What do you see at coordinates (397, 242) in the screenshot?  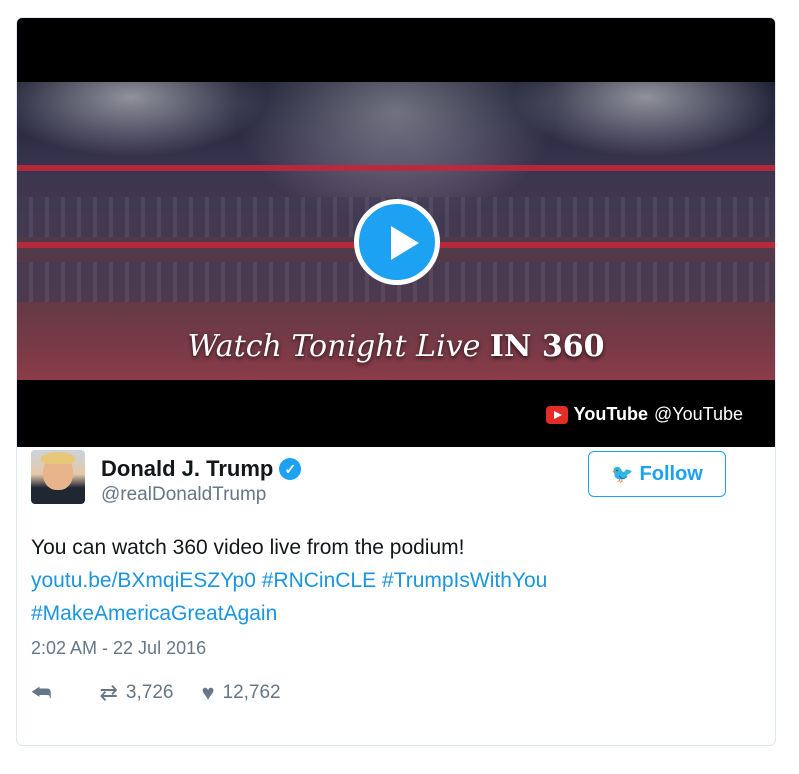 I see `play-icon` at bounding box center [397, 242].